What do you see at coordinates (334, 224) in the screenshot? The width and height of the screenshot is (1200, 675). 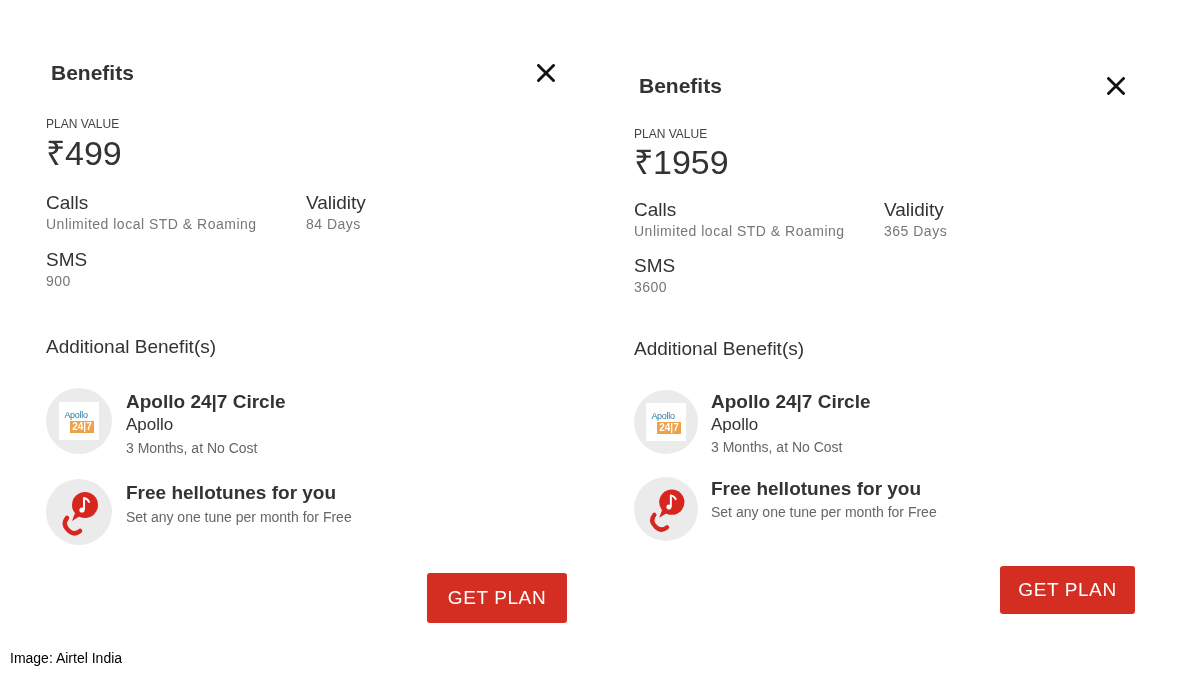 I see `detail-value: 84 Days` at bounding box center [334, 224].